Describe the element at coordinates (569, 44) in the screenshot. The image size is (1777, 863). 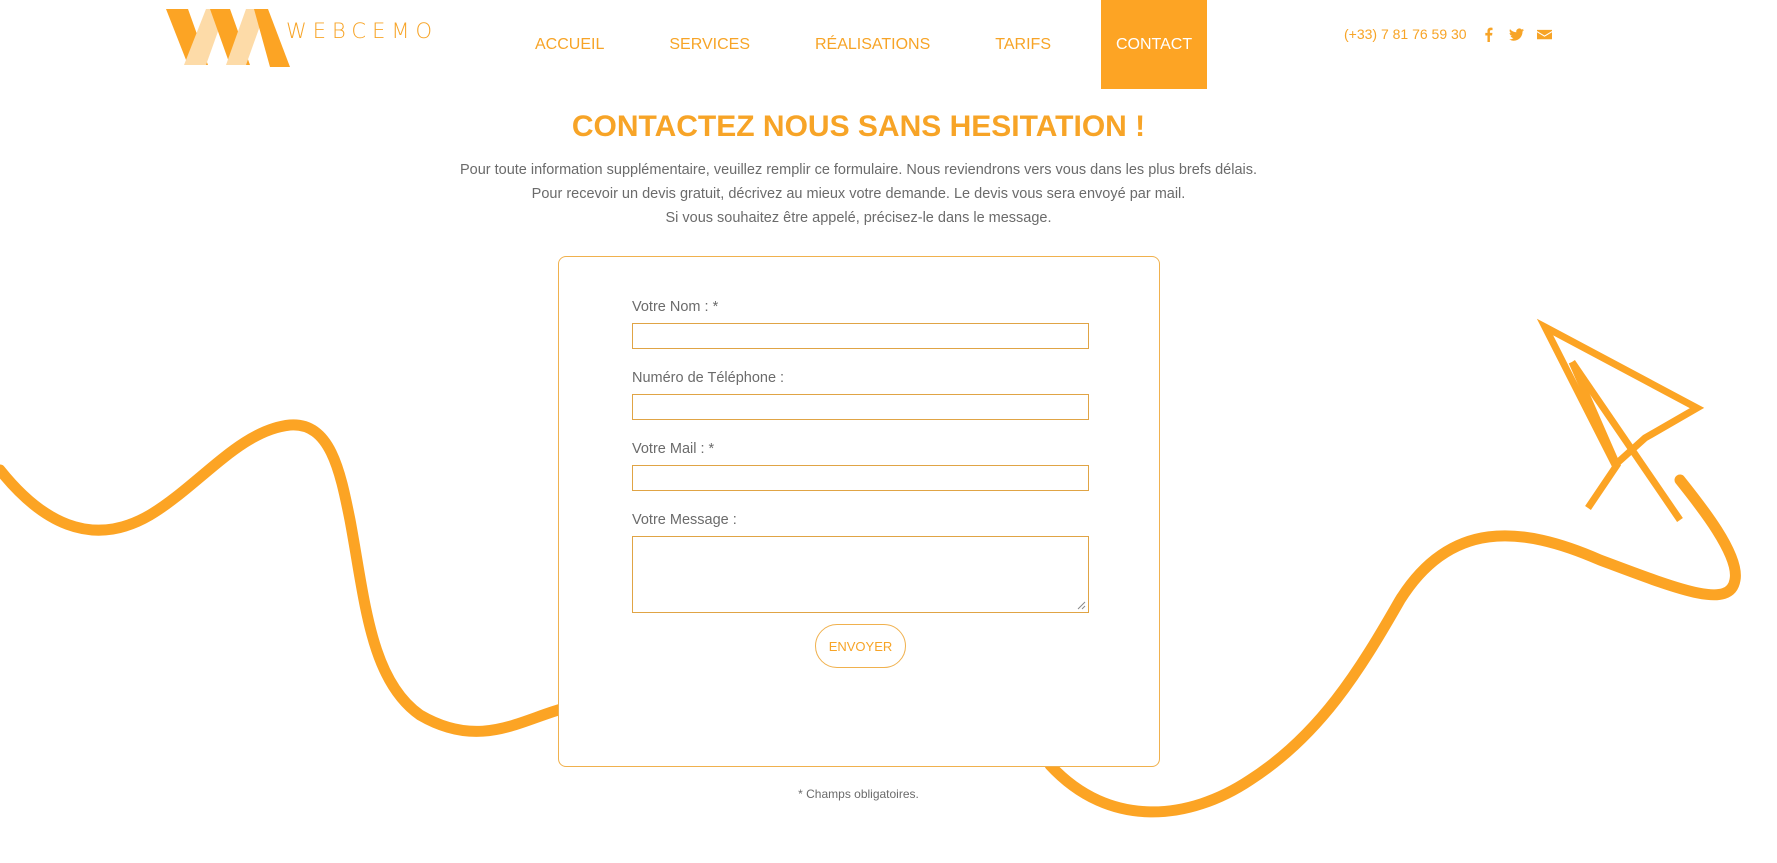
I see `nav-item-accueil: ACCUEIL` at that location.